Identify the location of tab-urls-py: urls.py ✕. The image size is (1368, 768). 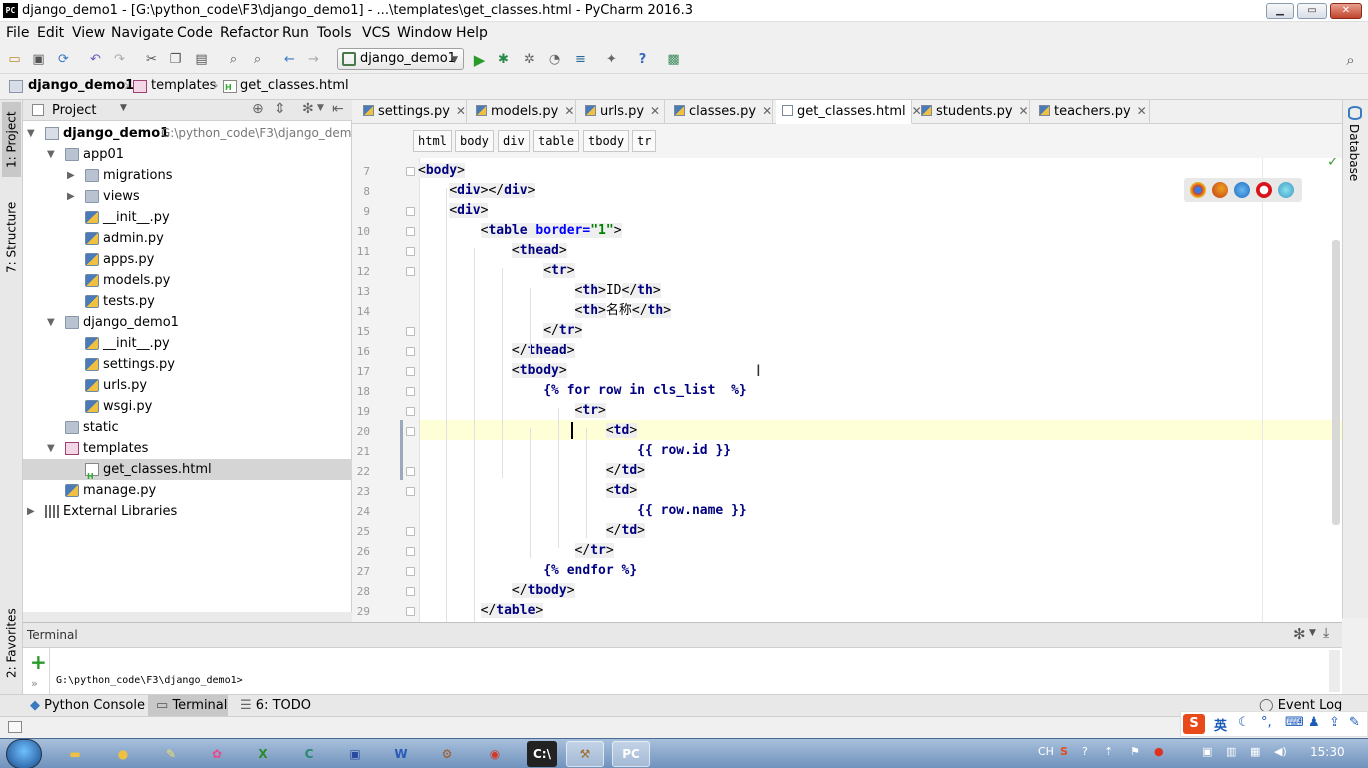
(622, 112).